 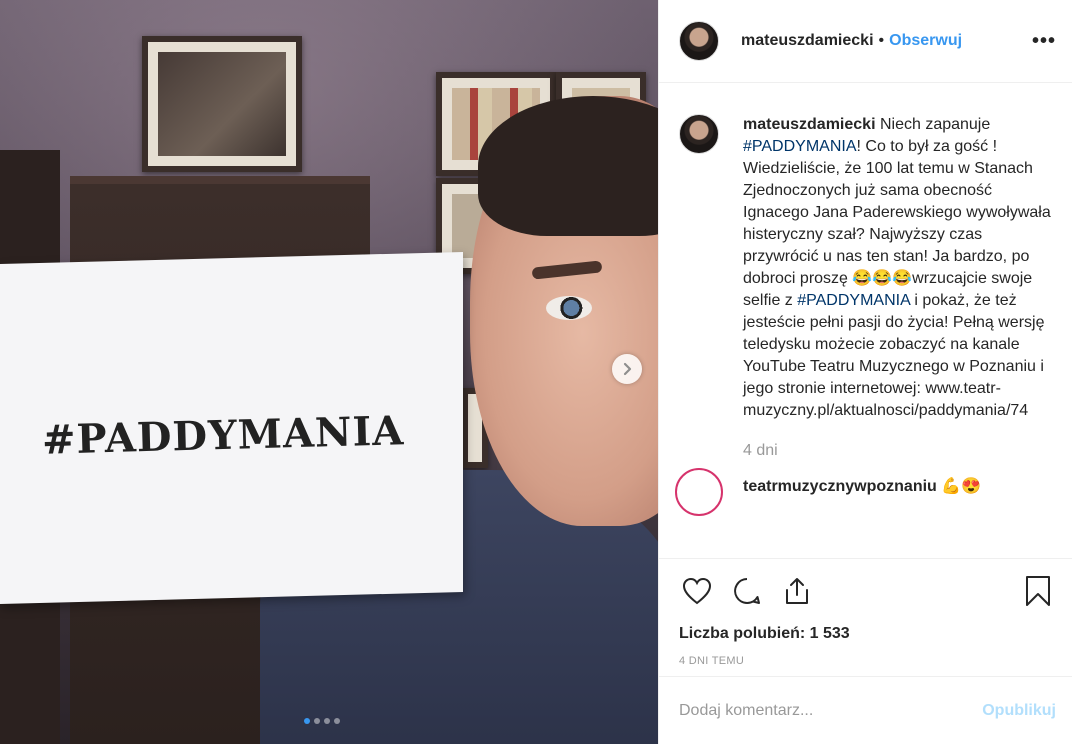 I want to click on comment-button, so click(x=747, y=591).